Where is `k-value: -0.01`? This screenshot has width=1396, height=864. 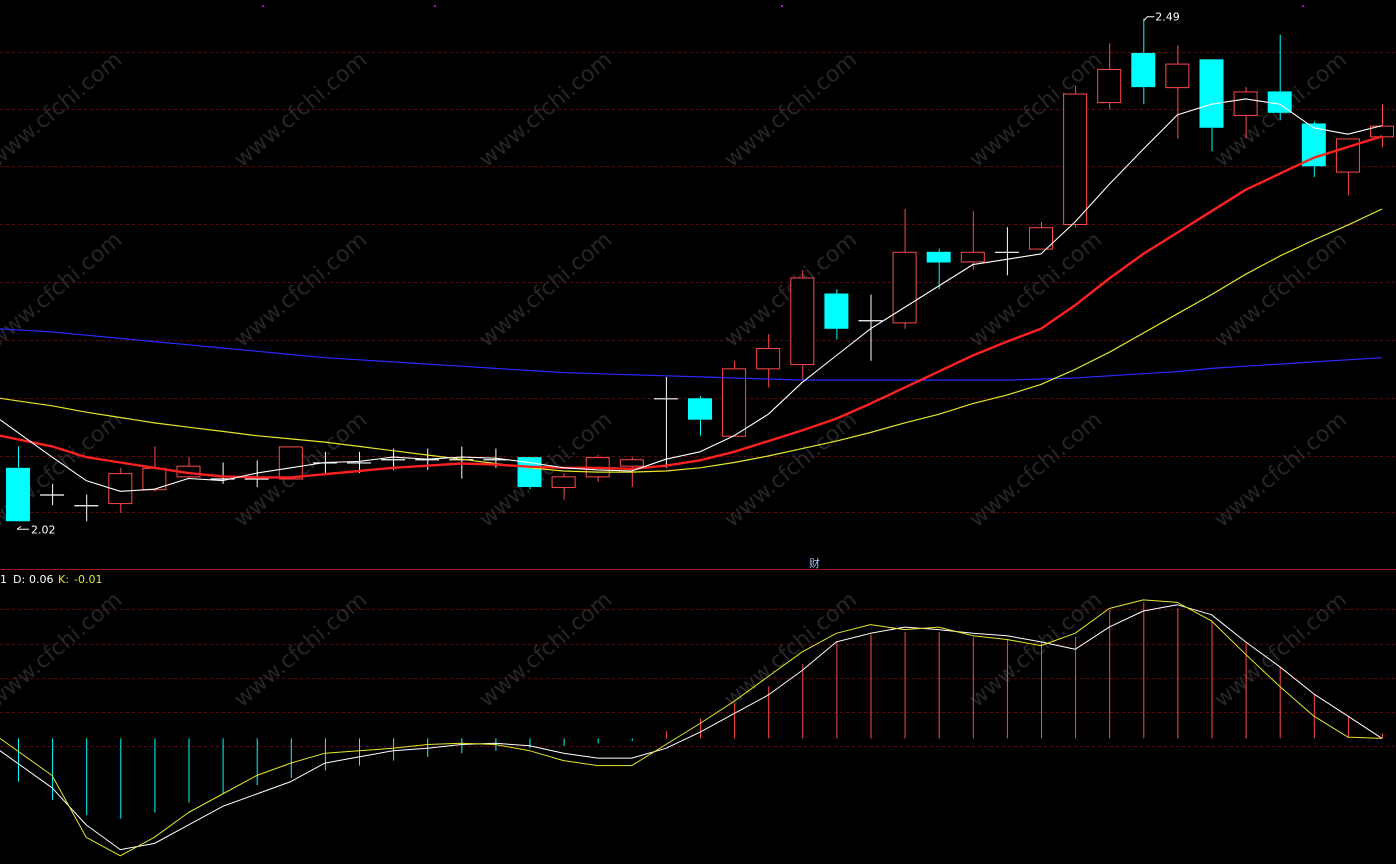
k-value: -0.01 is located at coordinates (88, 579).